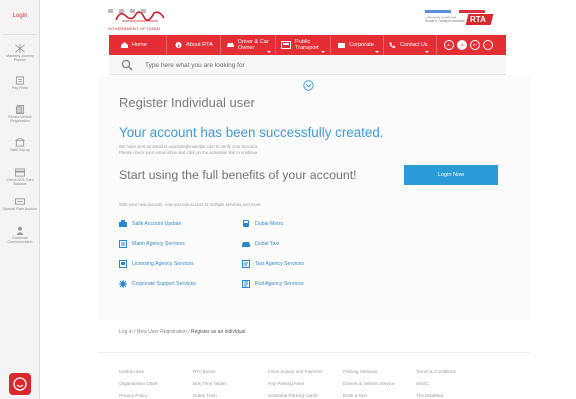 This screenshot has width=576, height=399. I want to click on nav-corporate: Corporate, so click(356, 45).